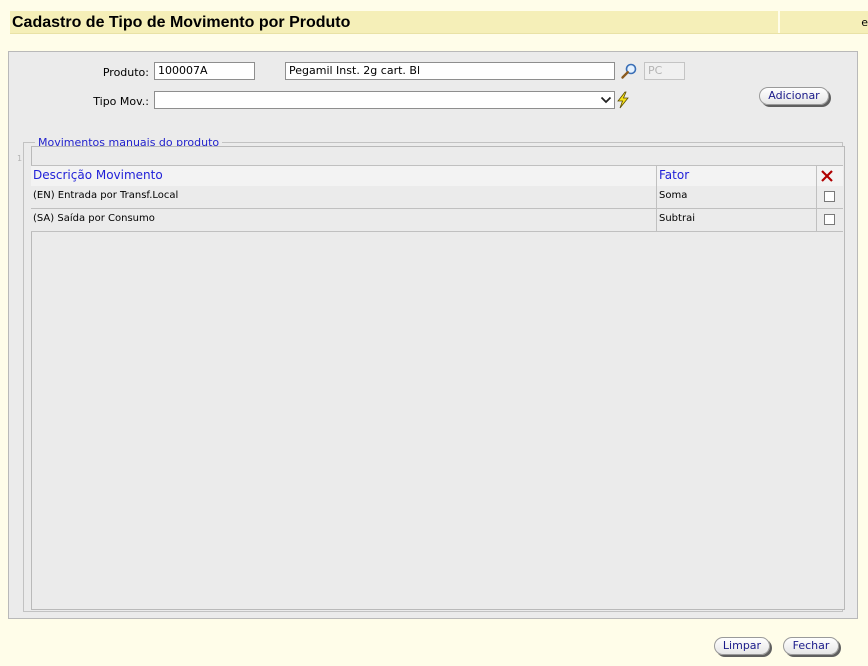  What do you see at coordinates (344, 176) in the screenshot?
I see `header-descricao: Descrição Movimento` at bounding box center [344, 176].